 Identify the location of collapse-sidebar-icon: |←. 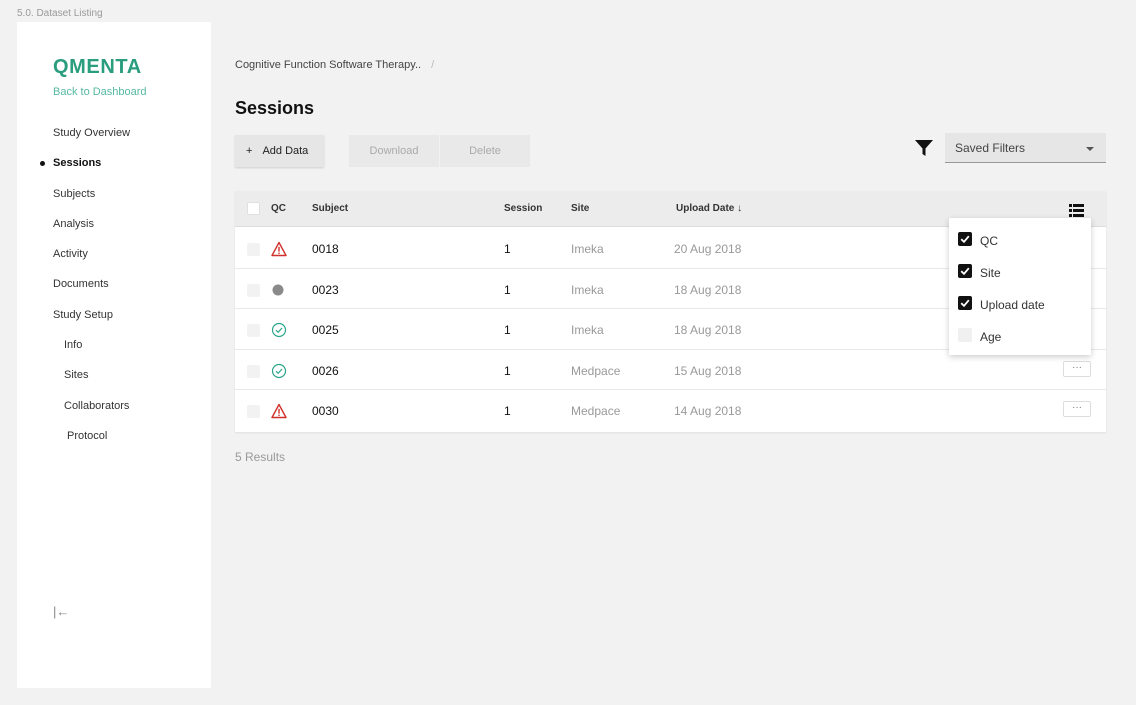
(61, 611).